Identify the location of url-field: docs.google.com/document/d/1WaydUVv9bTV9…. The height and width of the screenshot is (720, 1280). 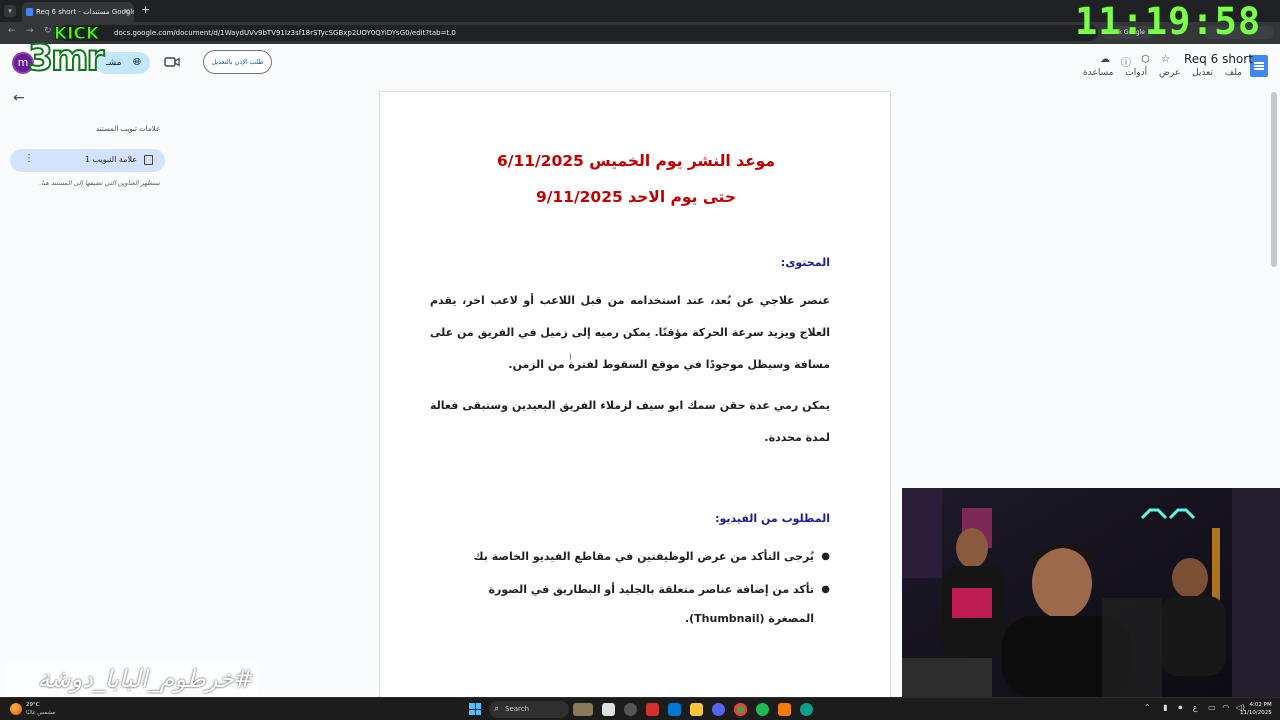
(578, 33).